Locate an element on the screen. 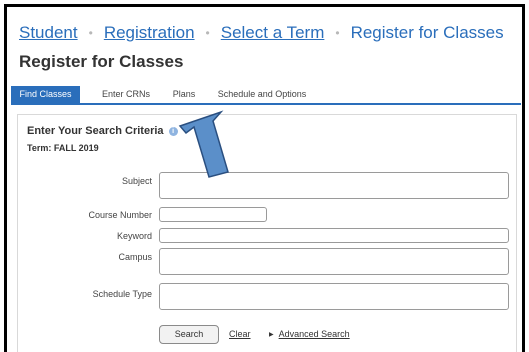  info-icon: i is located at coordinates (173, 131).